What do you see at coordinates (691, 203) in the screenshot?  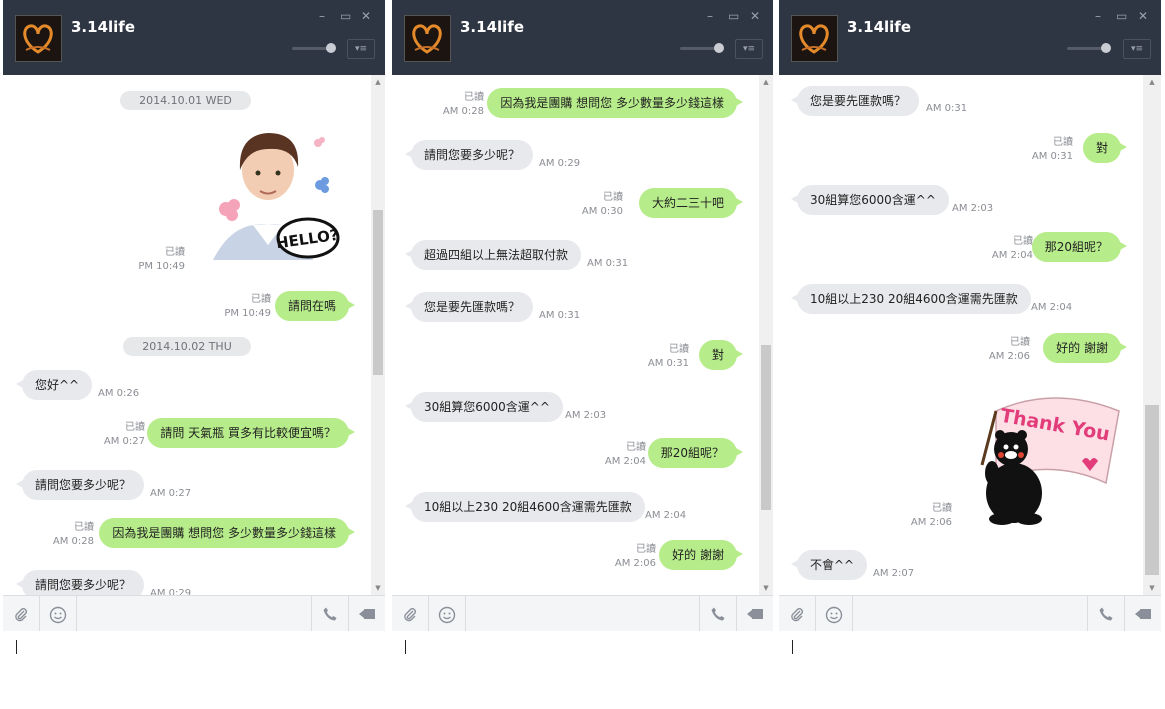 I see `outgoing-message: 大約二三十吧` at bounding box center [691, 203].